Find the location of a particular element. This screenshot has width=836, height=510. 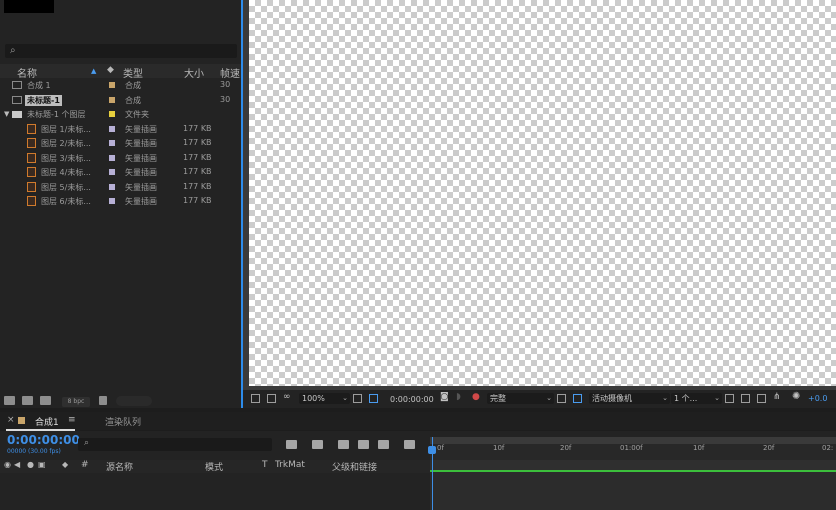

project-thumbnail is located at coordinates (29, 6).